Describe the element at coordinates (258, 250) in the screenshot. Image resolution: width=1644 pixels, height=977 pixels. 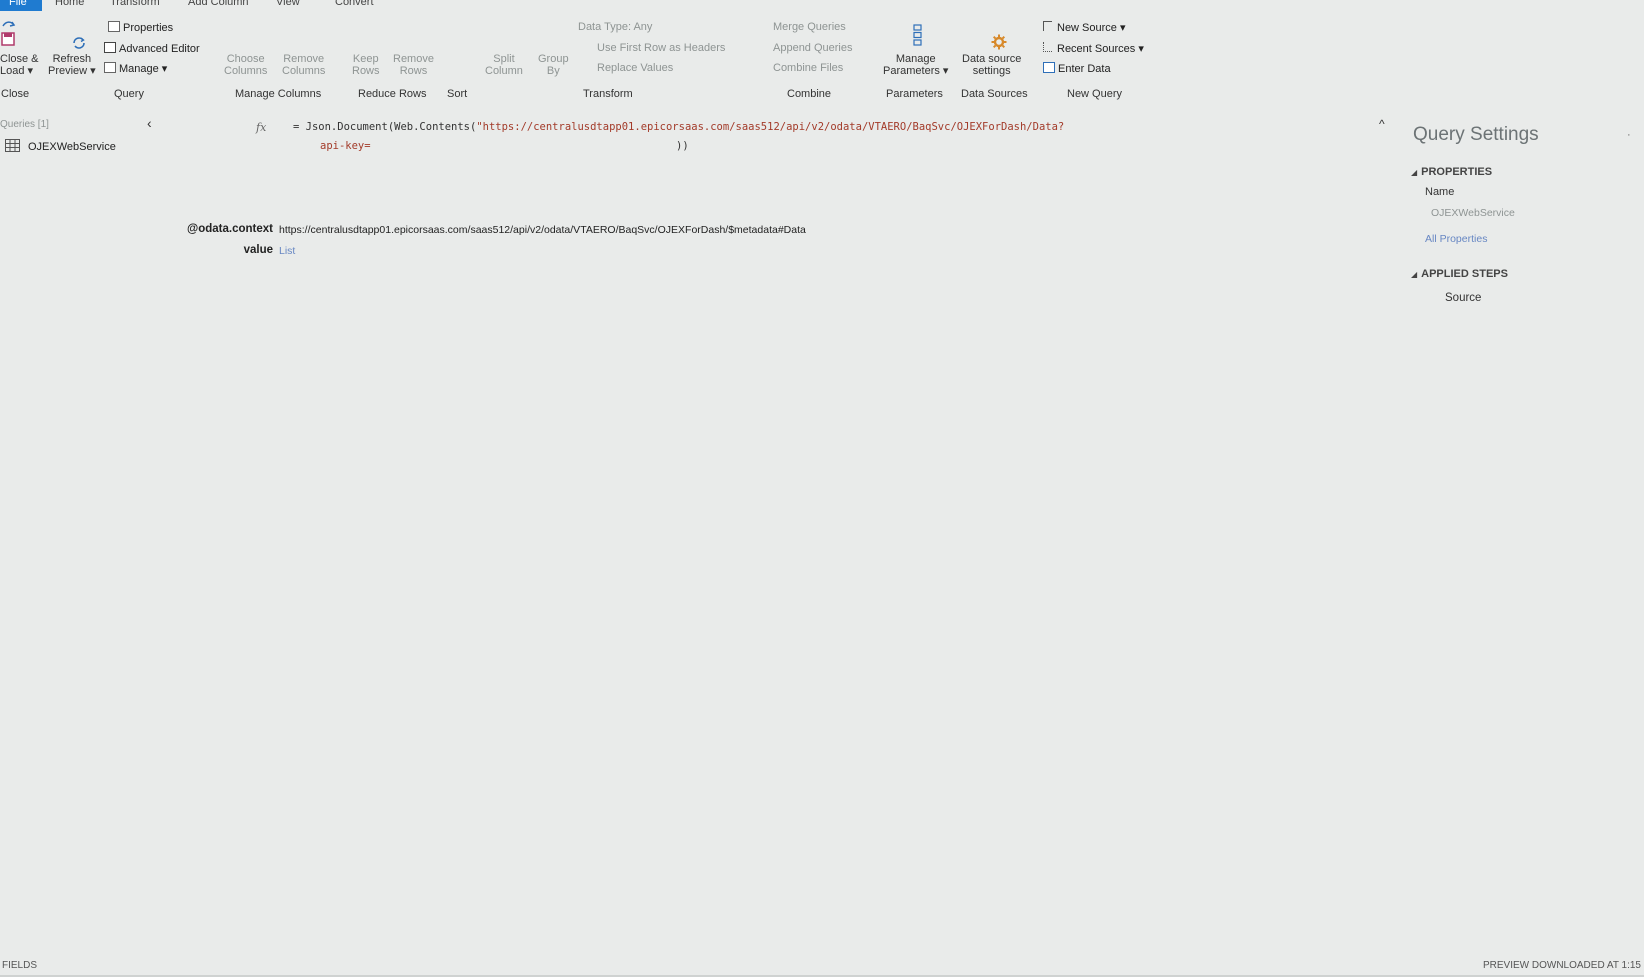
I see `record-key-value: value` at that location.